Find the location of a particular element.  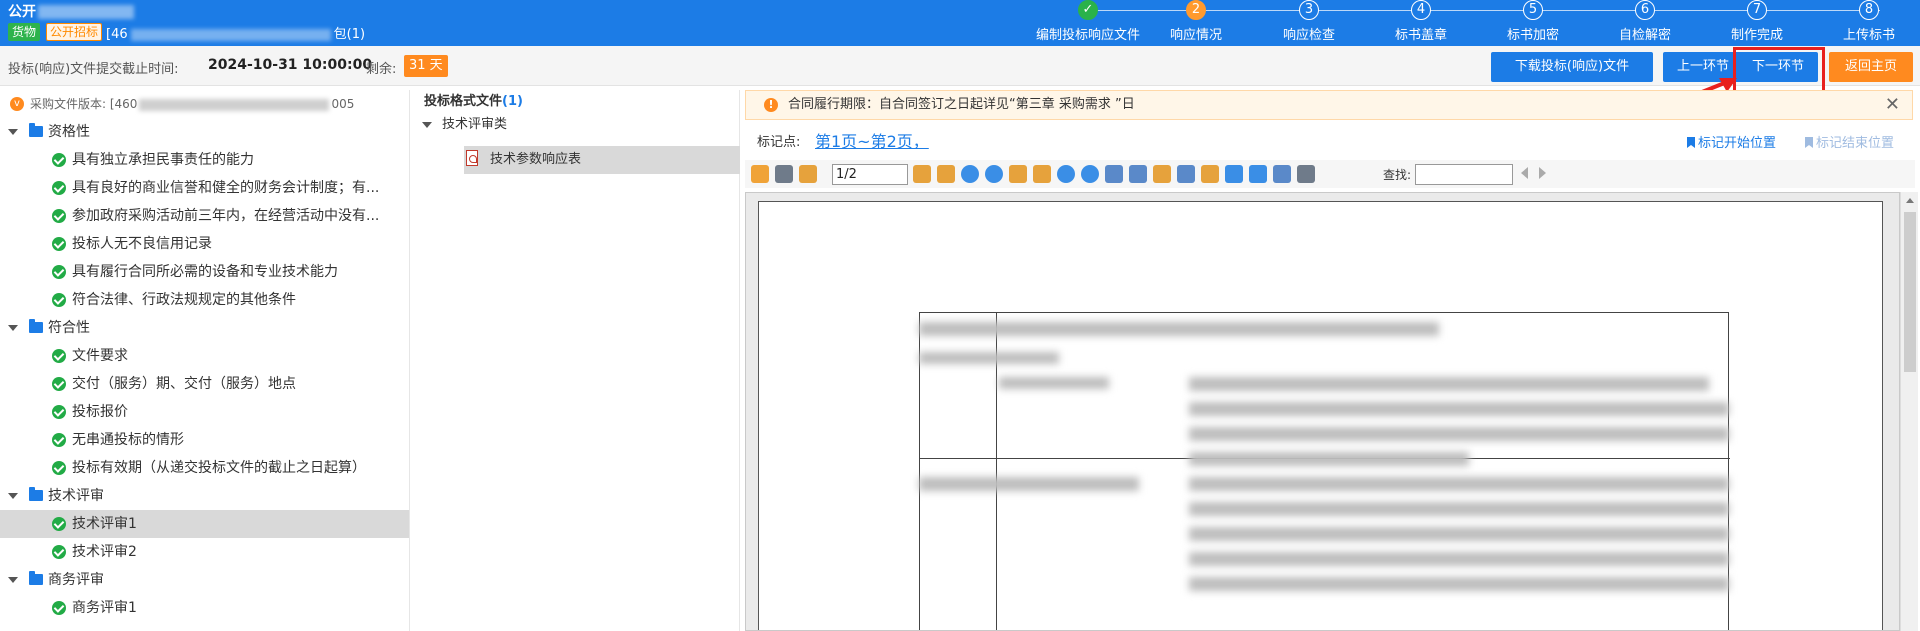

step-5: 5 标书加密 is located at coordinates (1533, 21).